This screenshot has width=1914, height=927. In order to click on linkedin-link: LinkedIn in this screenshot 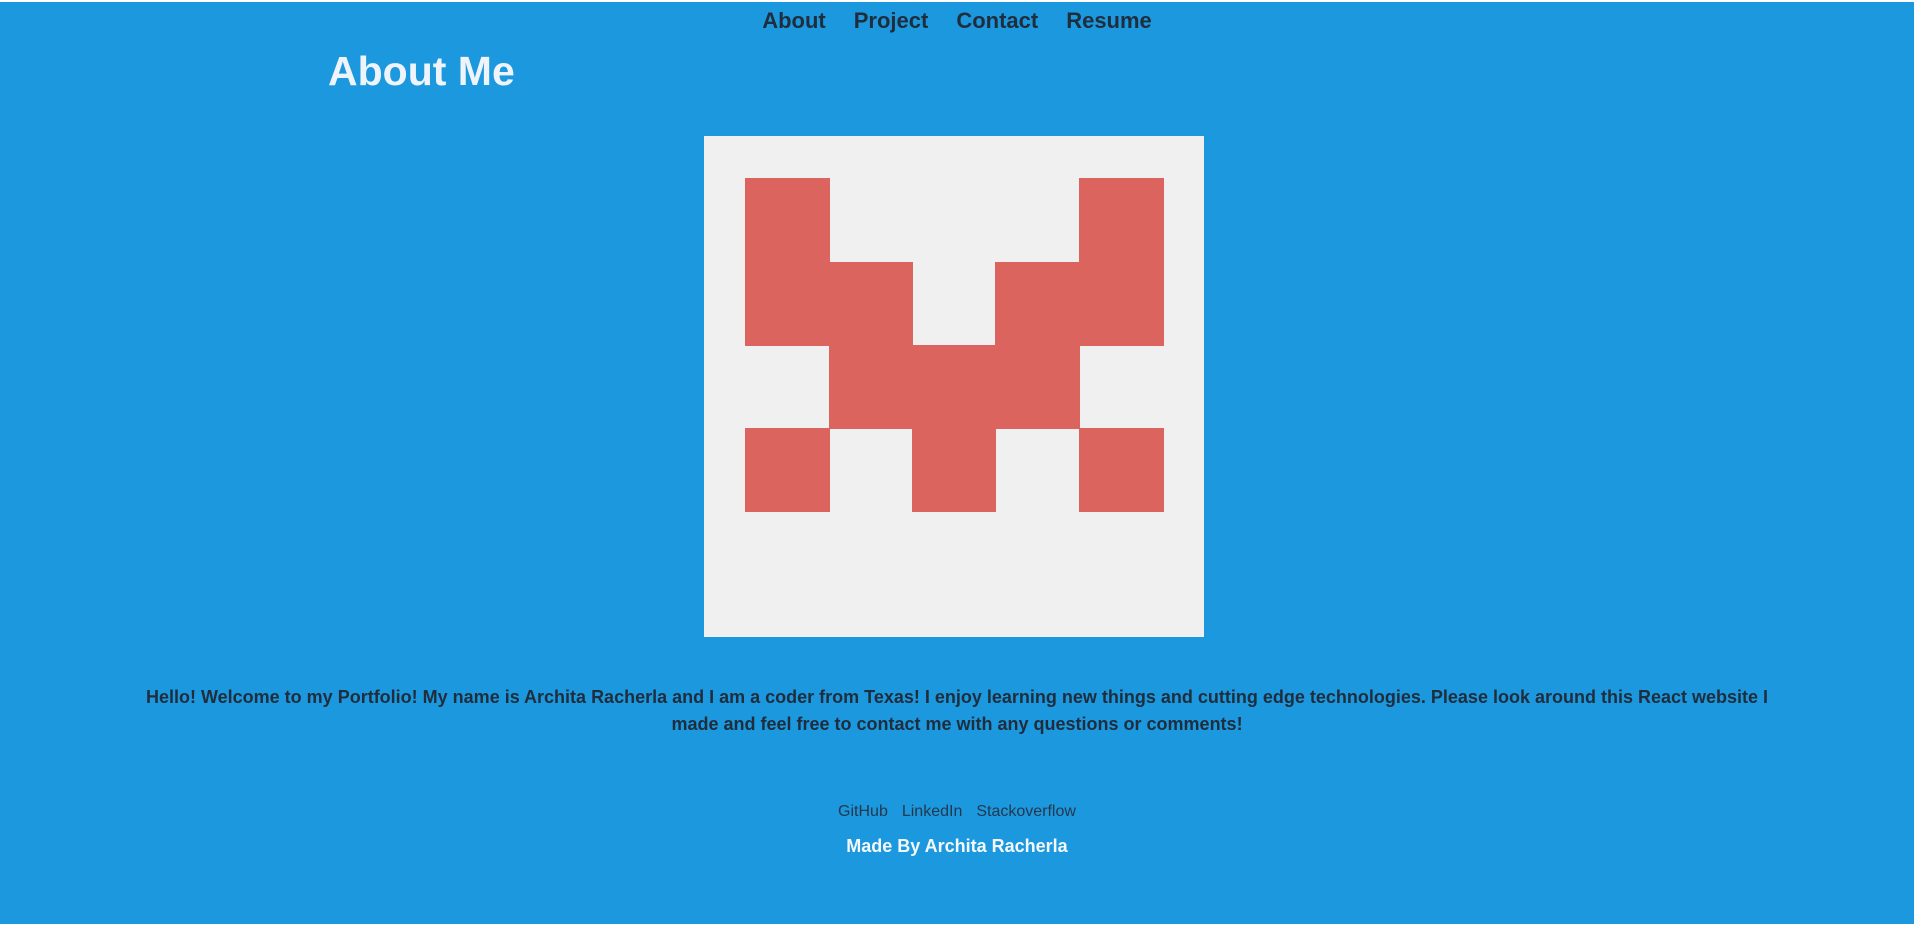, I will do `click(932, 812)`.